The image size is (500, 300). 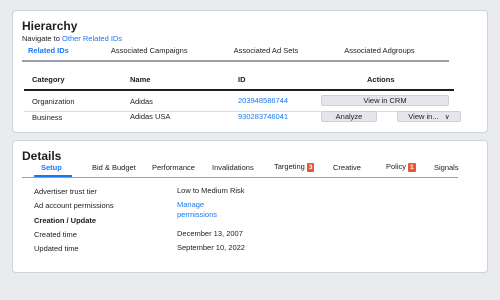 I want to click on row-name: Adidas USA, so click(x=150, y=116).